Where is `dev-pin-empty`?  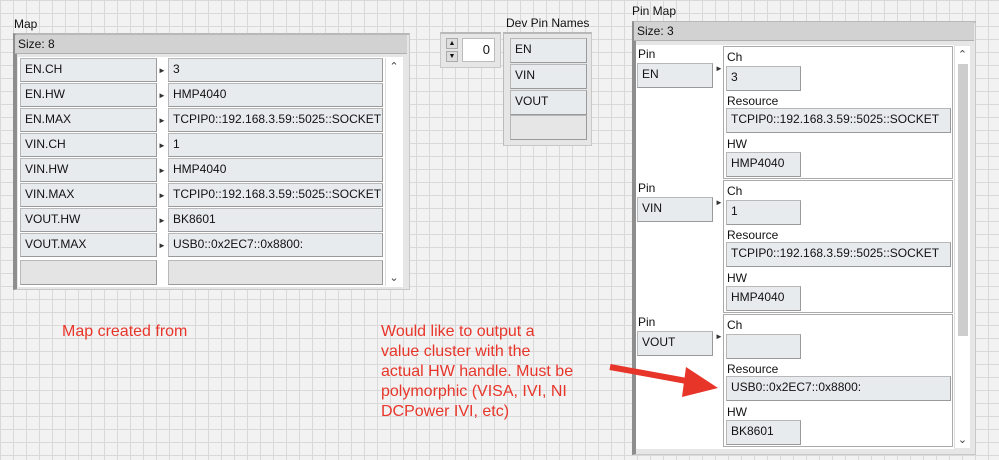
dev-pin-empty is located at coordinates (548, 127).